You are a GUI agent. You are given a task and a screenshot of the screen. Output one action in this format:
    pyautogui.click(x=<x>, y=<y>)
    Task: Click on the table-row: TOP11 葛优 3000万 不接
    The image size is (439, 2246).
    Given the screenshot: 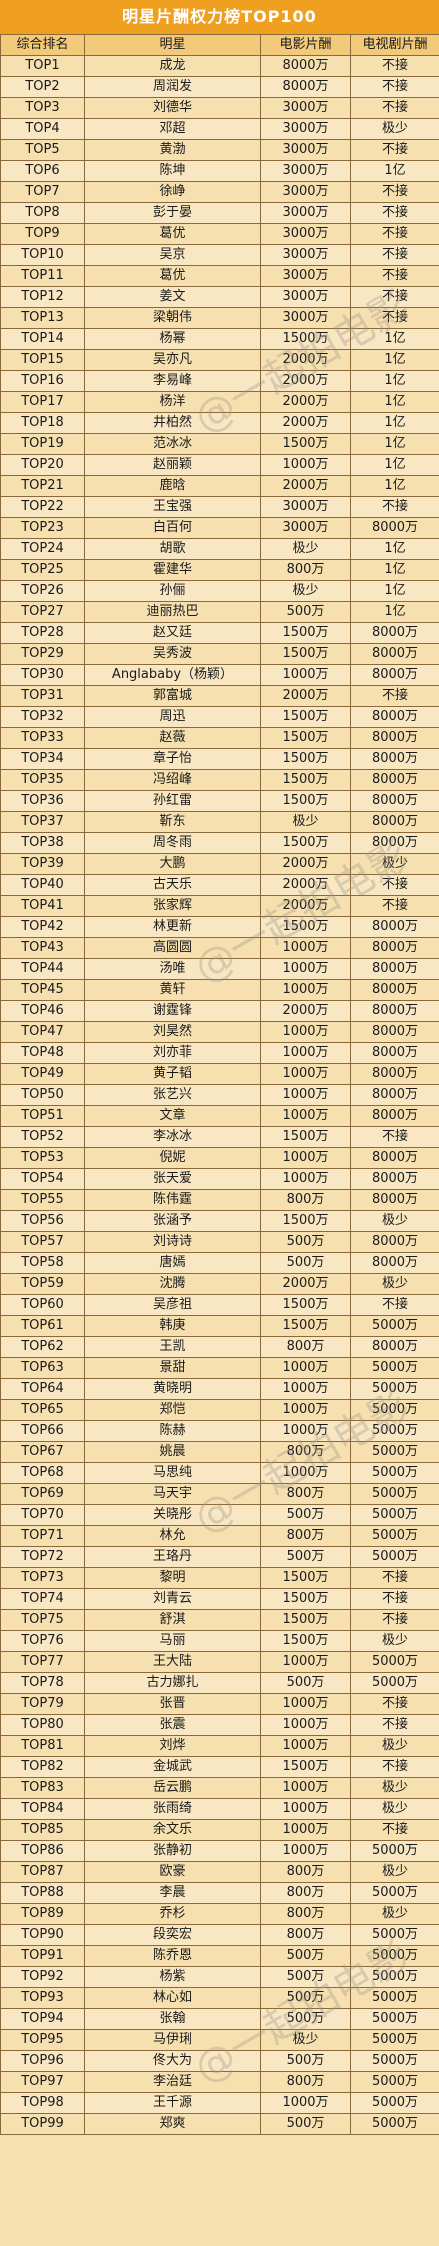 What is the action you would take?
    pyautogui.click(x=219, y=276)
    